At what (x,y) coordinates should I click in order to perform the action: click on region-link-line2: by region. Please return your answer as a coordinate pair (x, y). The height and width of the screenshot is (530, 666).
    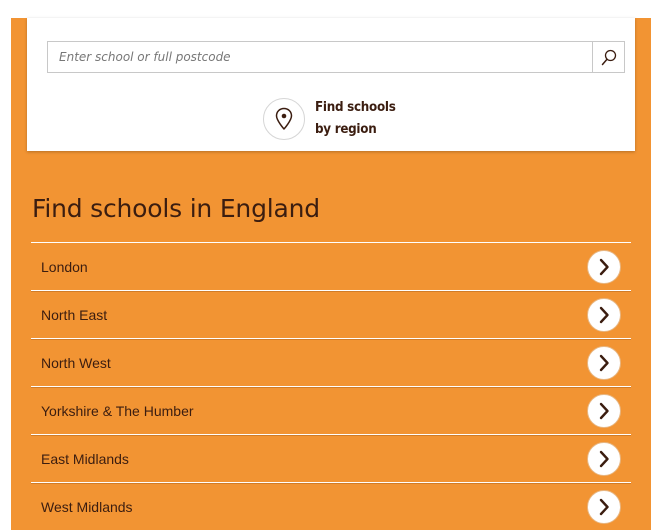
    Looking at the image, I should click on (346, 129).